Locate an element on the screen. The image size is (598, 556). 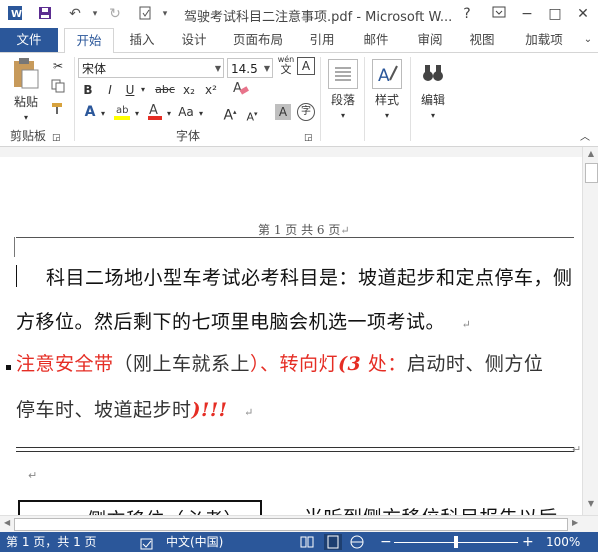
paragraph-1-line-2: 方移位。然后剩下的七项里电脑会机选一项考试。 ↵ is located at coordinates (243, 320).